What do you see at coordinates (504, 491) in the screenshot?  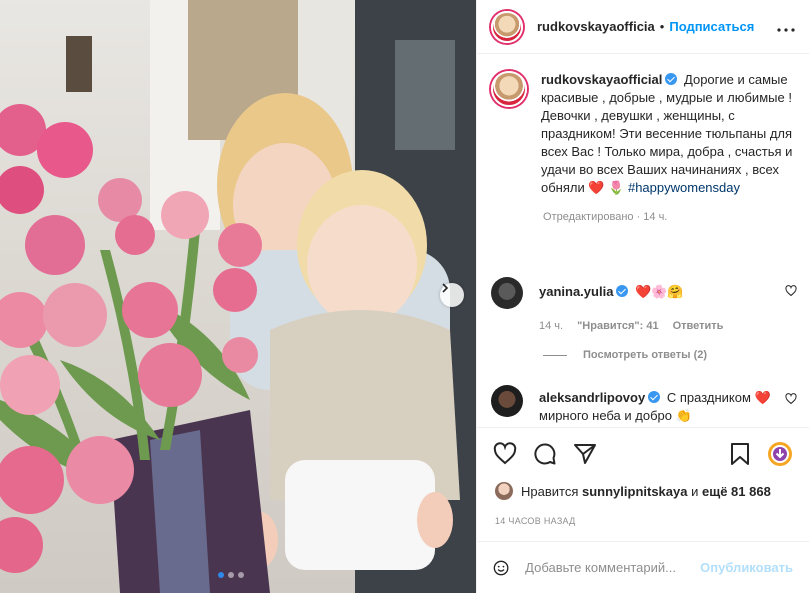 I see `liker-avatar` at bounding box center [504, 491].